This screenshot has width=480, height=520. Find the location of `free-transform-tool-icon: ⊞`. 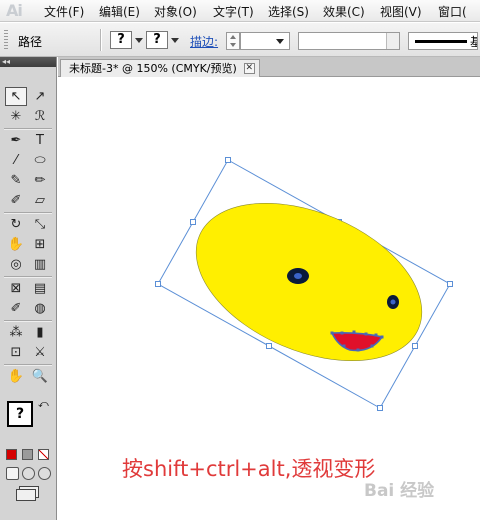

free-transform-tool-icon: ⊞ is located at coordinates (40, 244).